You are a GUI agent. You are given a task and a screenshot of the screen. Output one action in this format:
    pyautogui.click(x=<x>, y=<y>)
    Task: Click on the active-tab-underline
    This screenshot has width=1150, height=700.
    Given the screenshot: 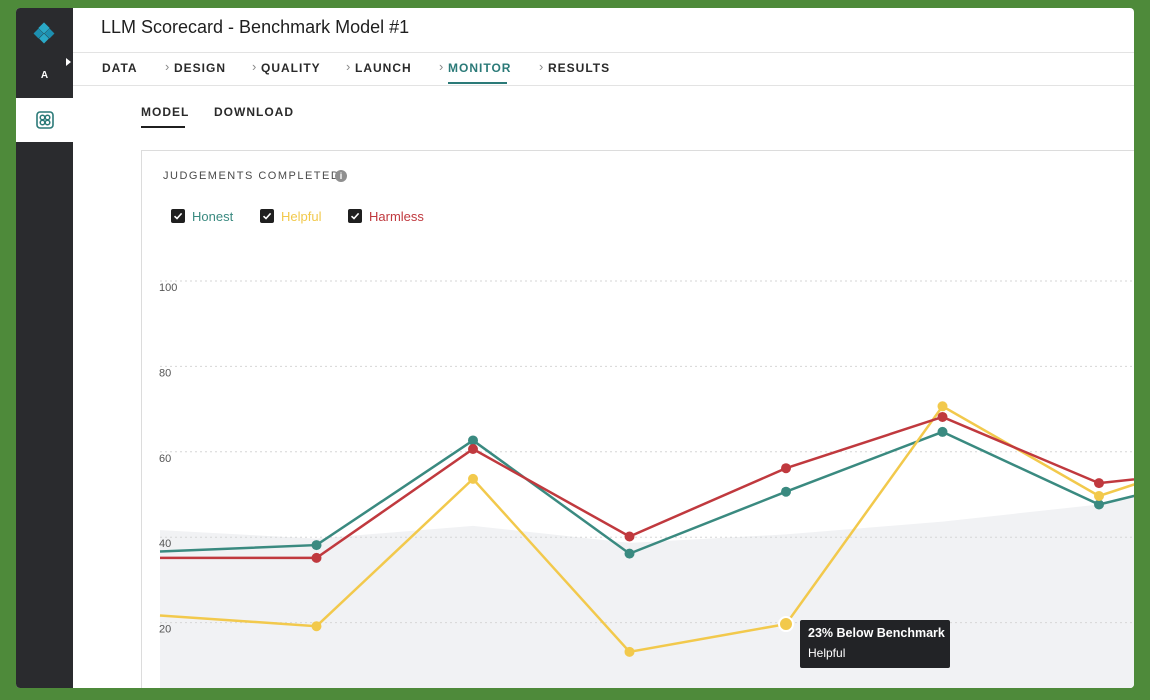 What is the action you would take?
    pyautogui.click(x=163, y=127)
    